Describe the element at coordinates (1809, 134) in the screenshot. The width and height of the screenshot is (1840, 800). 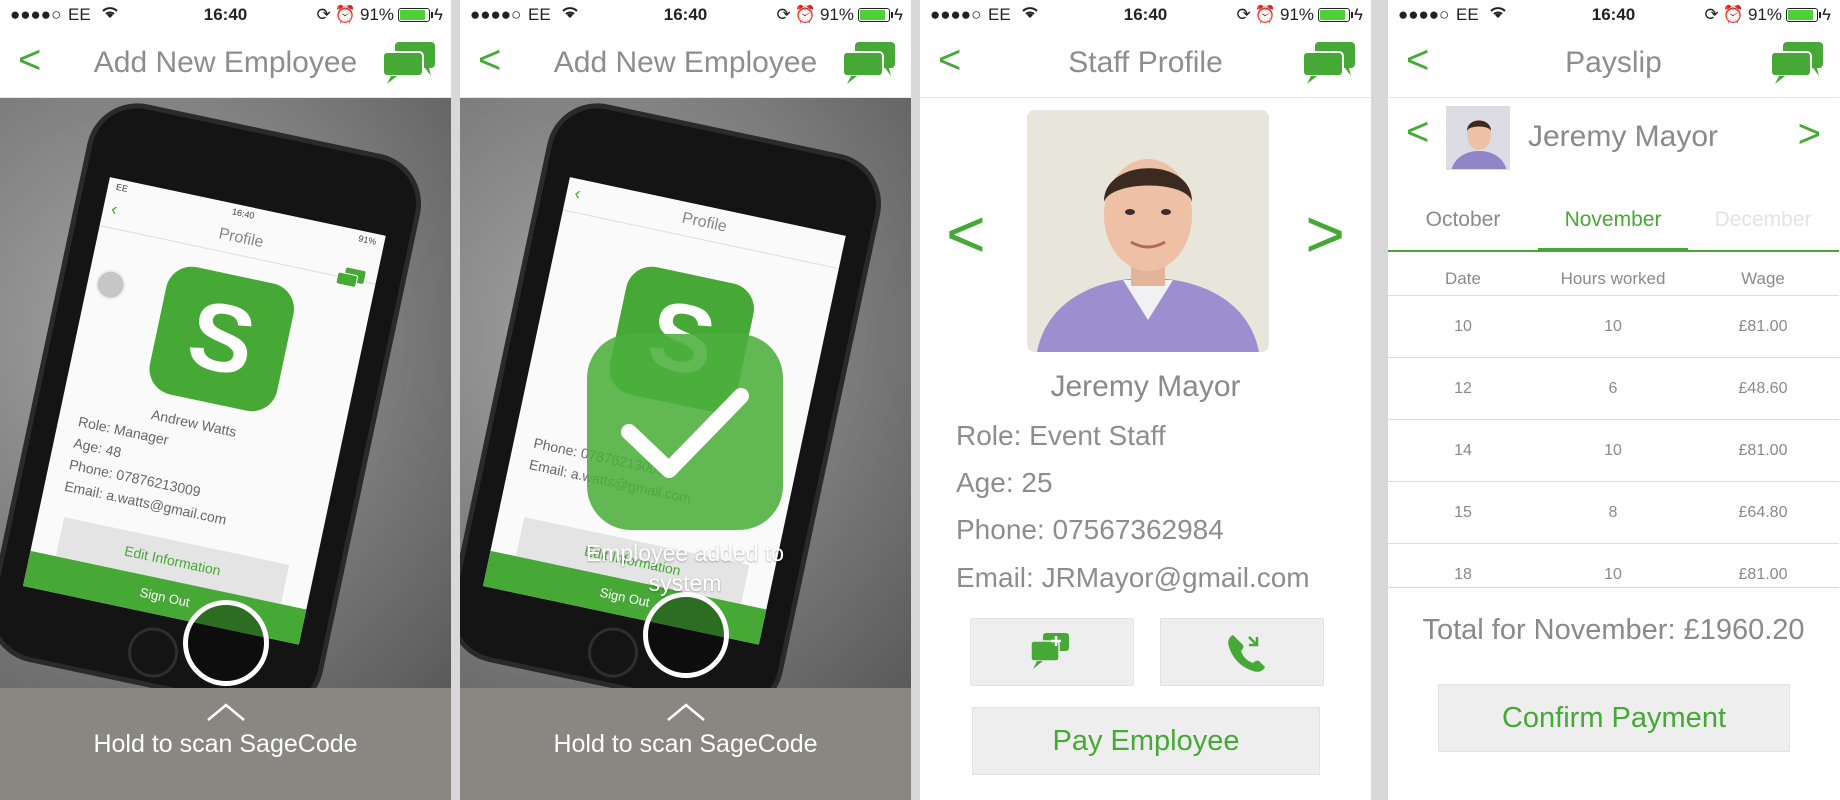
I see `next-employee-button: >` at that location.